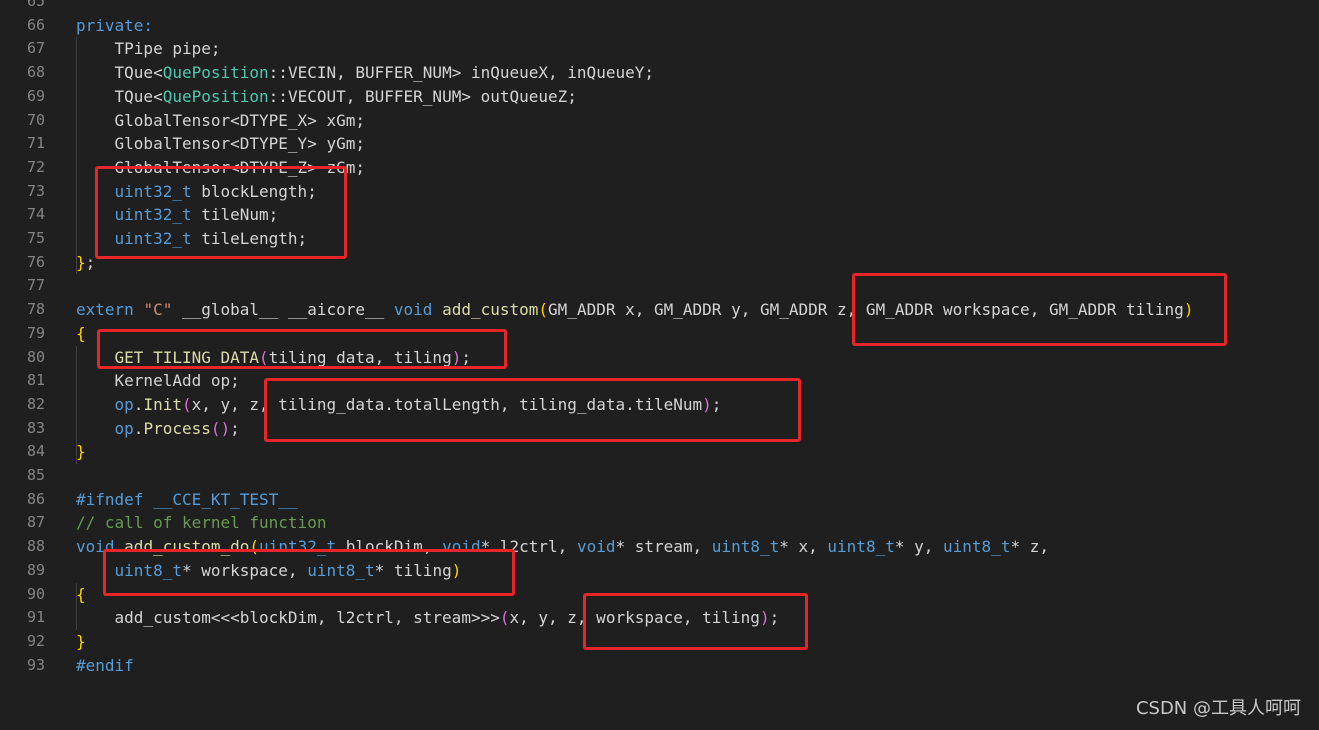 Image resolution: width=1319 pixels, height=730 pixels. Describe the element at coordinates (35, 190) in the screenshot. I see `line-number: 73` at that location.